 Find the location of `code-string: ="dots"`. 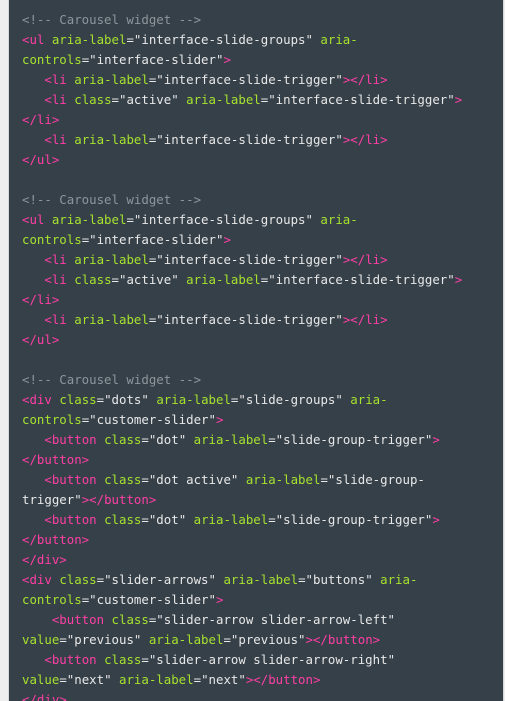

code-string: ="dots" is located at coordinates (126, 399).